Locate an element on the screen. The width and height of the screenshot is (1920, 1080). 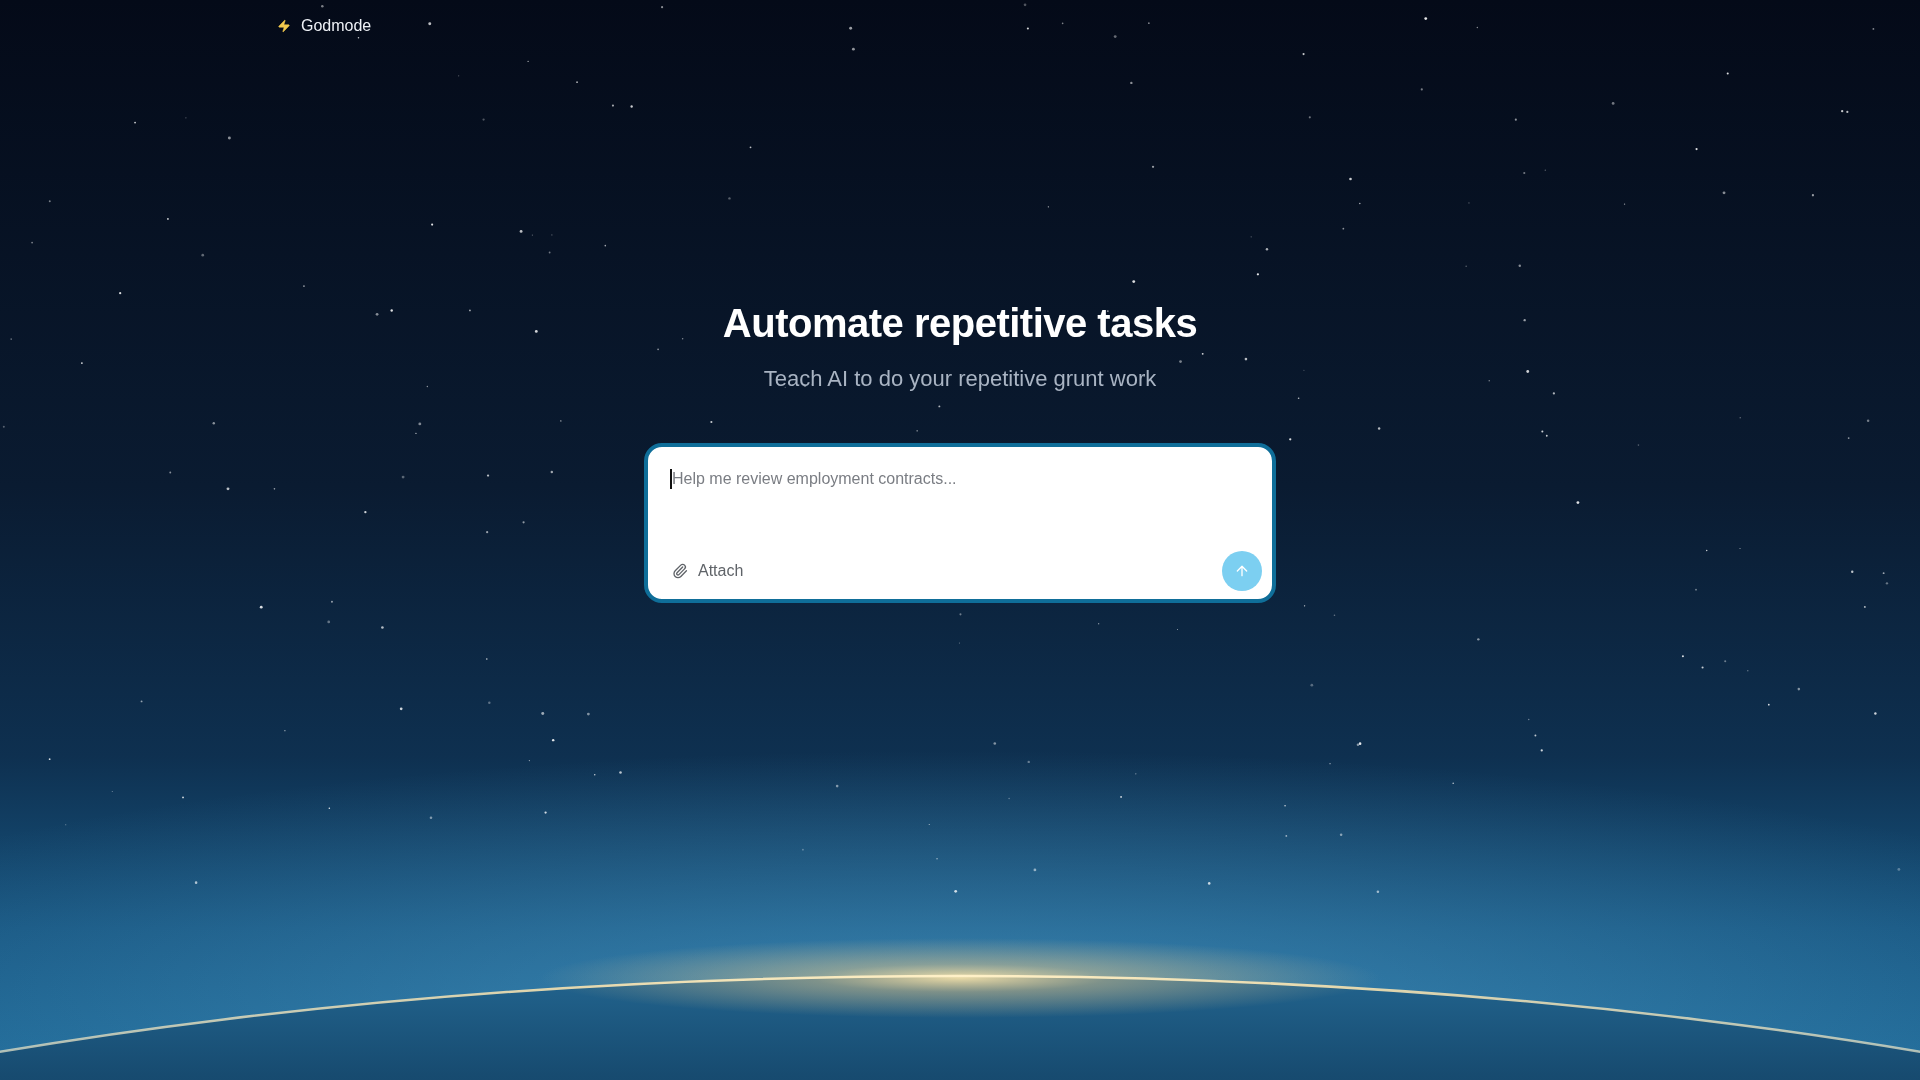
prompt-box: Help me review employment contracts... Attach is located at coordinates (960, 523).